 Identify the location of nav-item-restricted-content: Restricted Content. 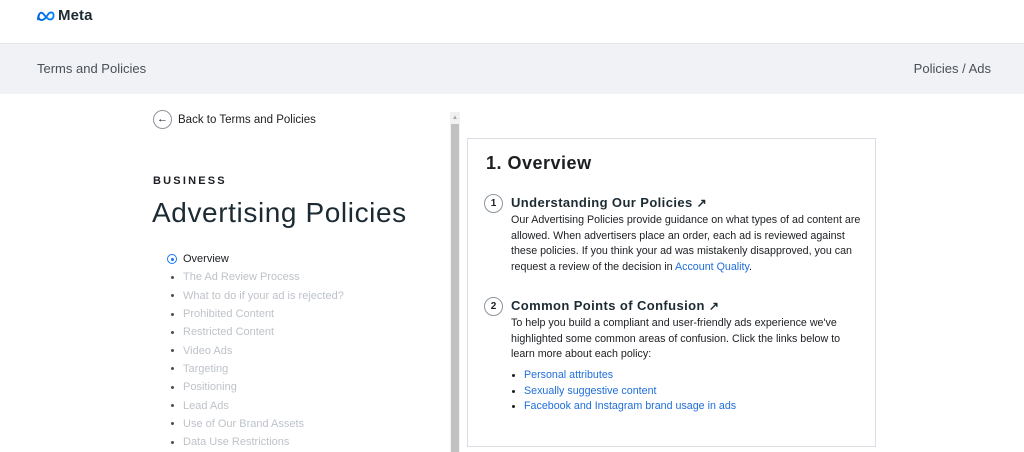
(255, 332).